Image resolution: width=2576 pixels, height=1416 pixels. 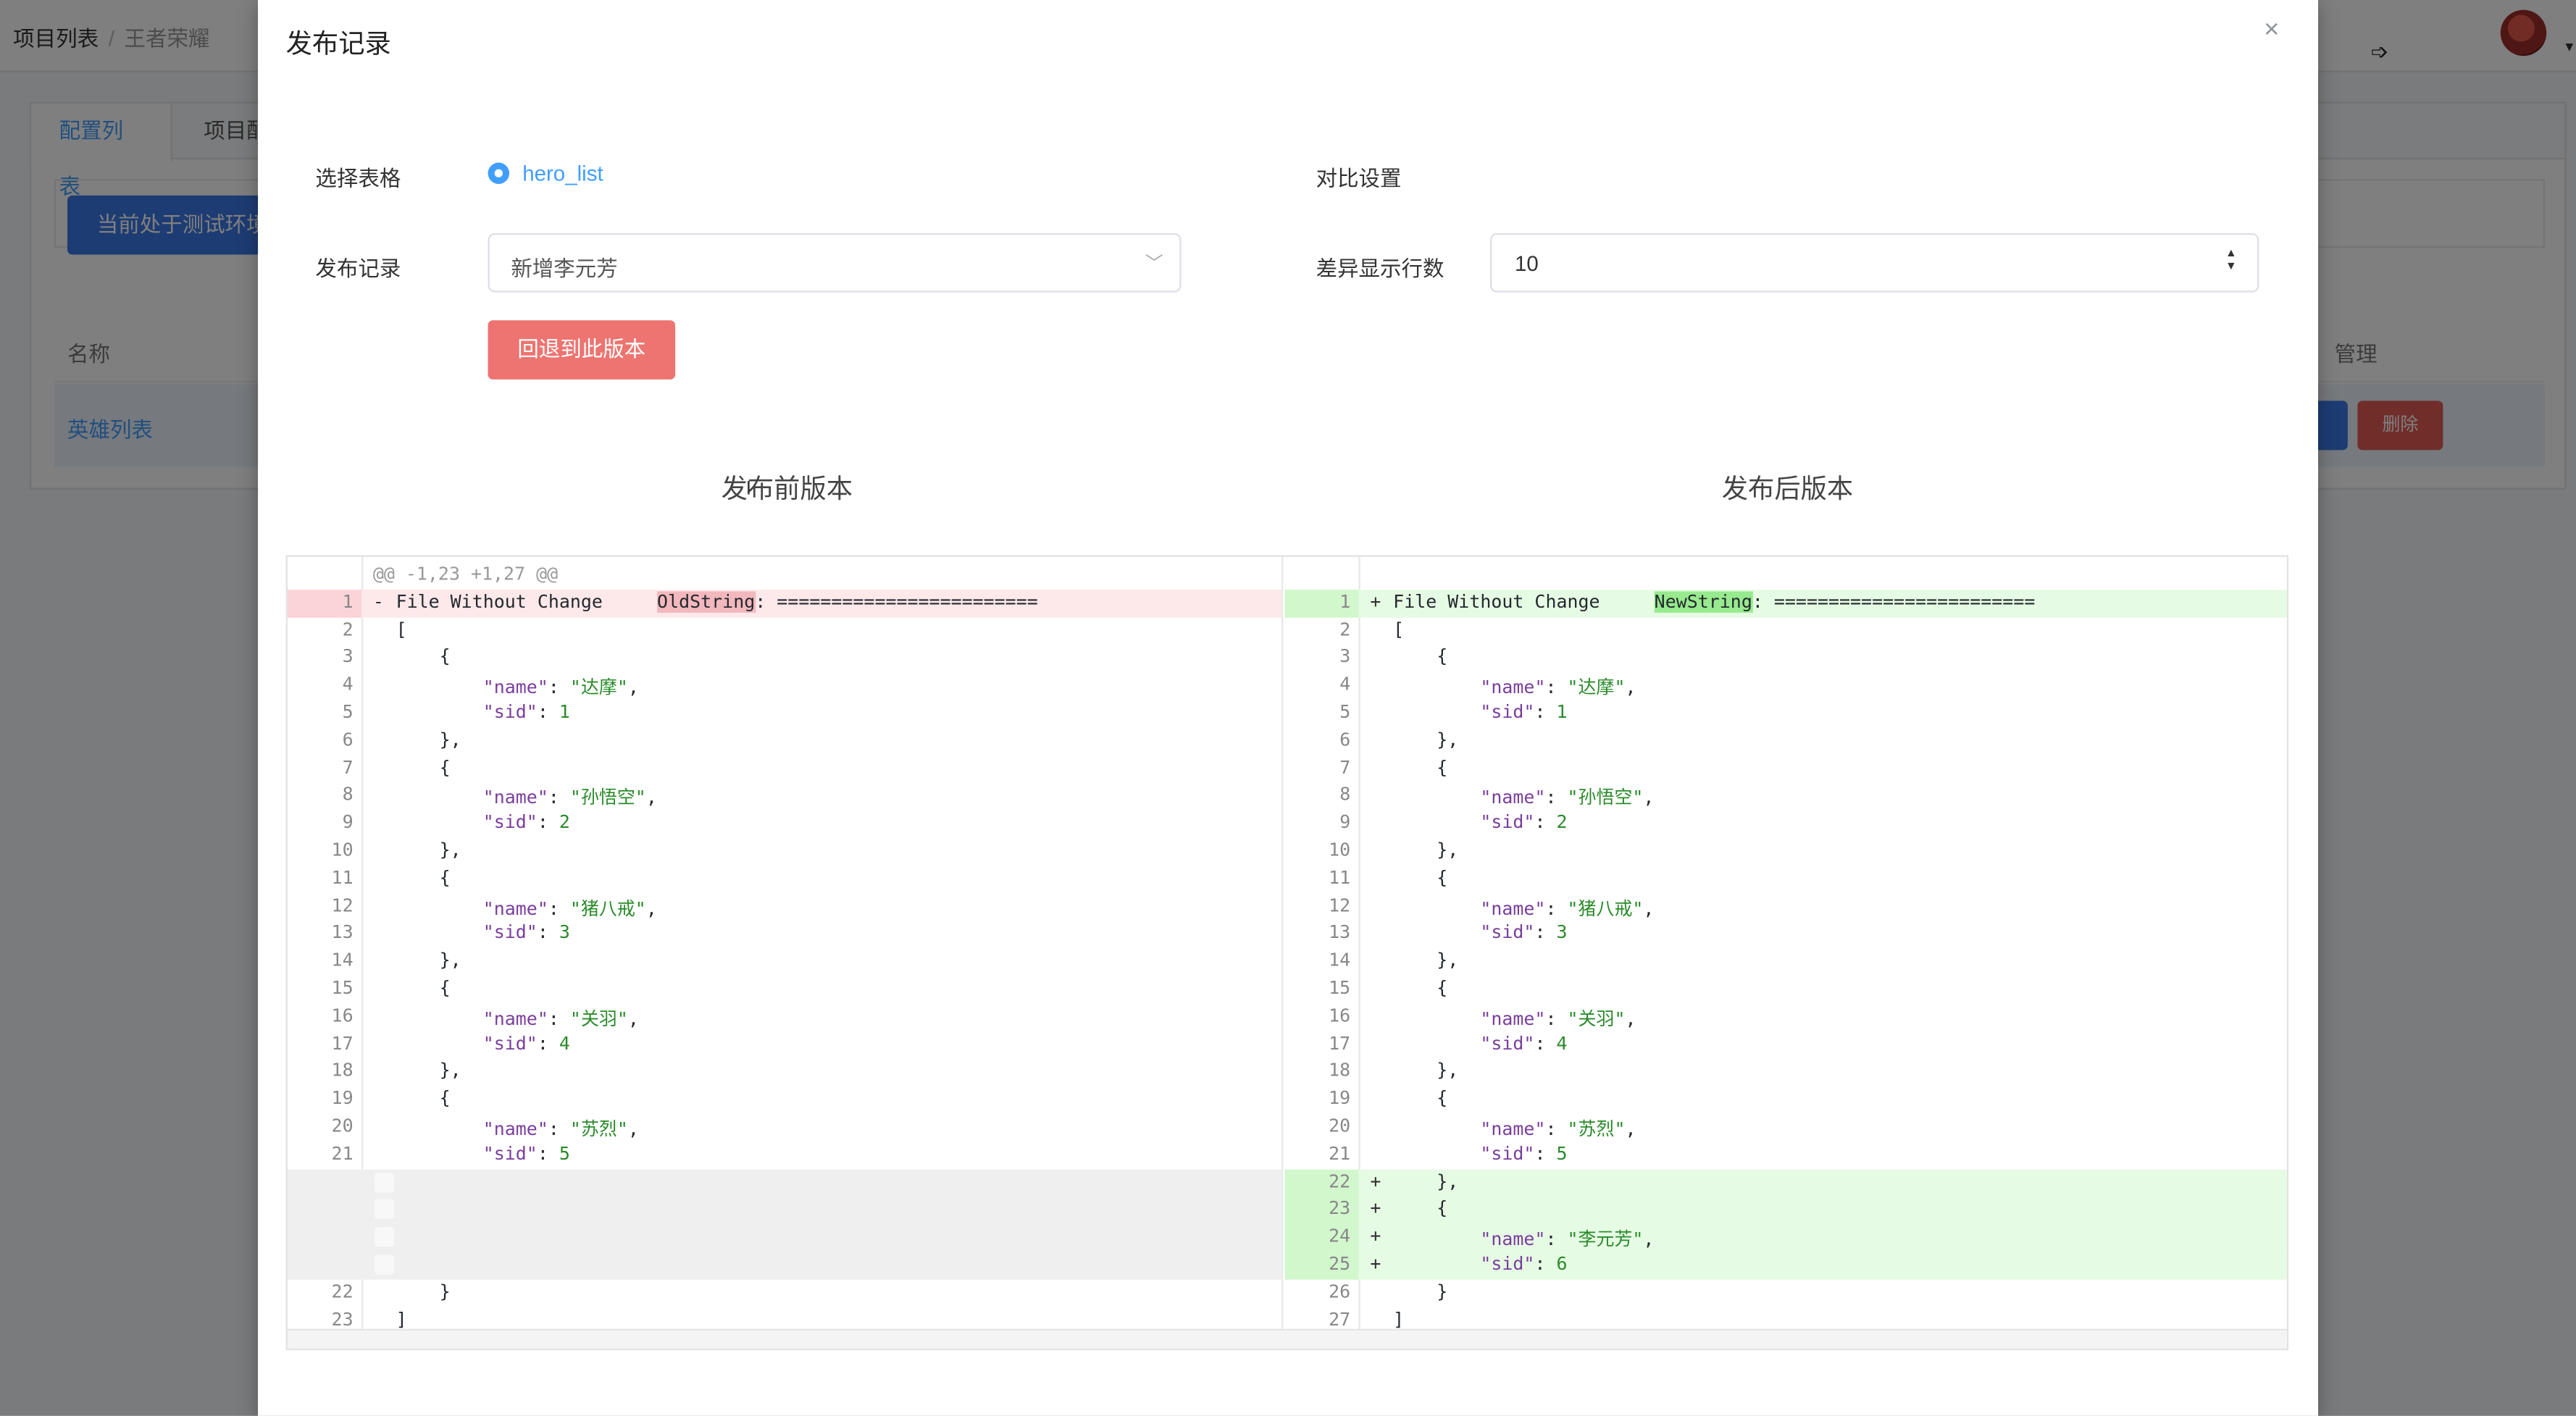 I want to click on line-number: 21, so click(x=1340, y=1153).